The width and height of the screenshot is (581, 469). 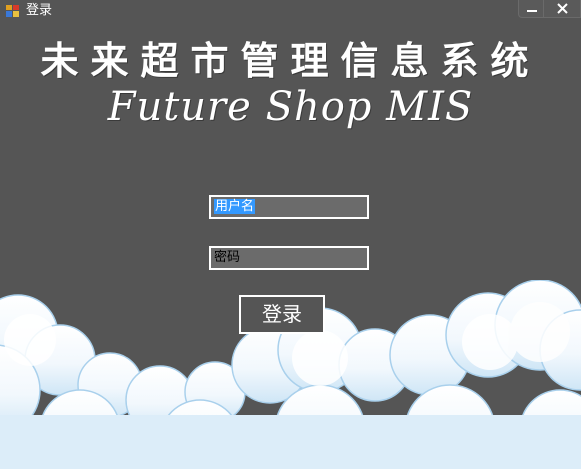 I want to click on close-button, so click(x=562, y=9).